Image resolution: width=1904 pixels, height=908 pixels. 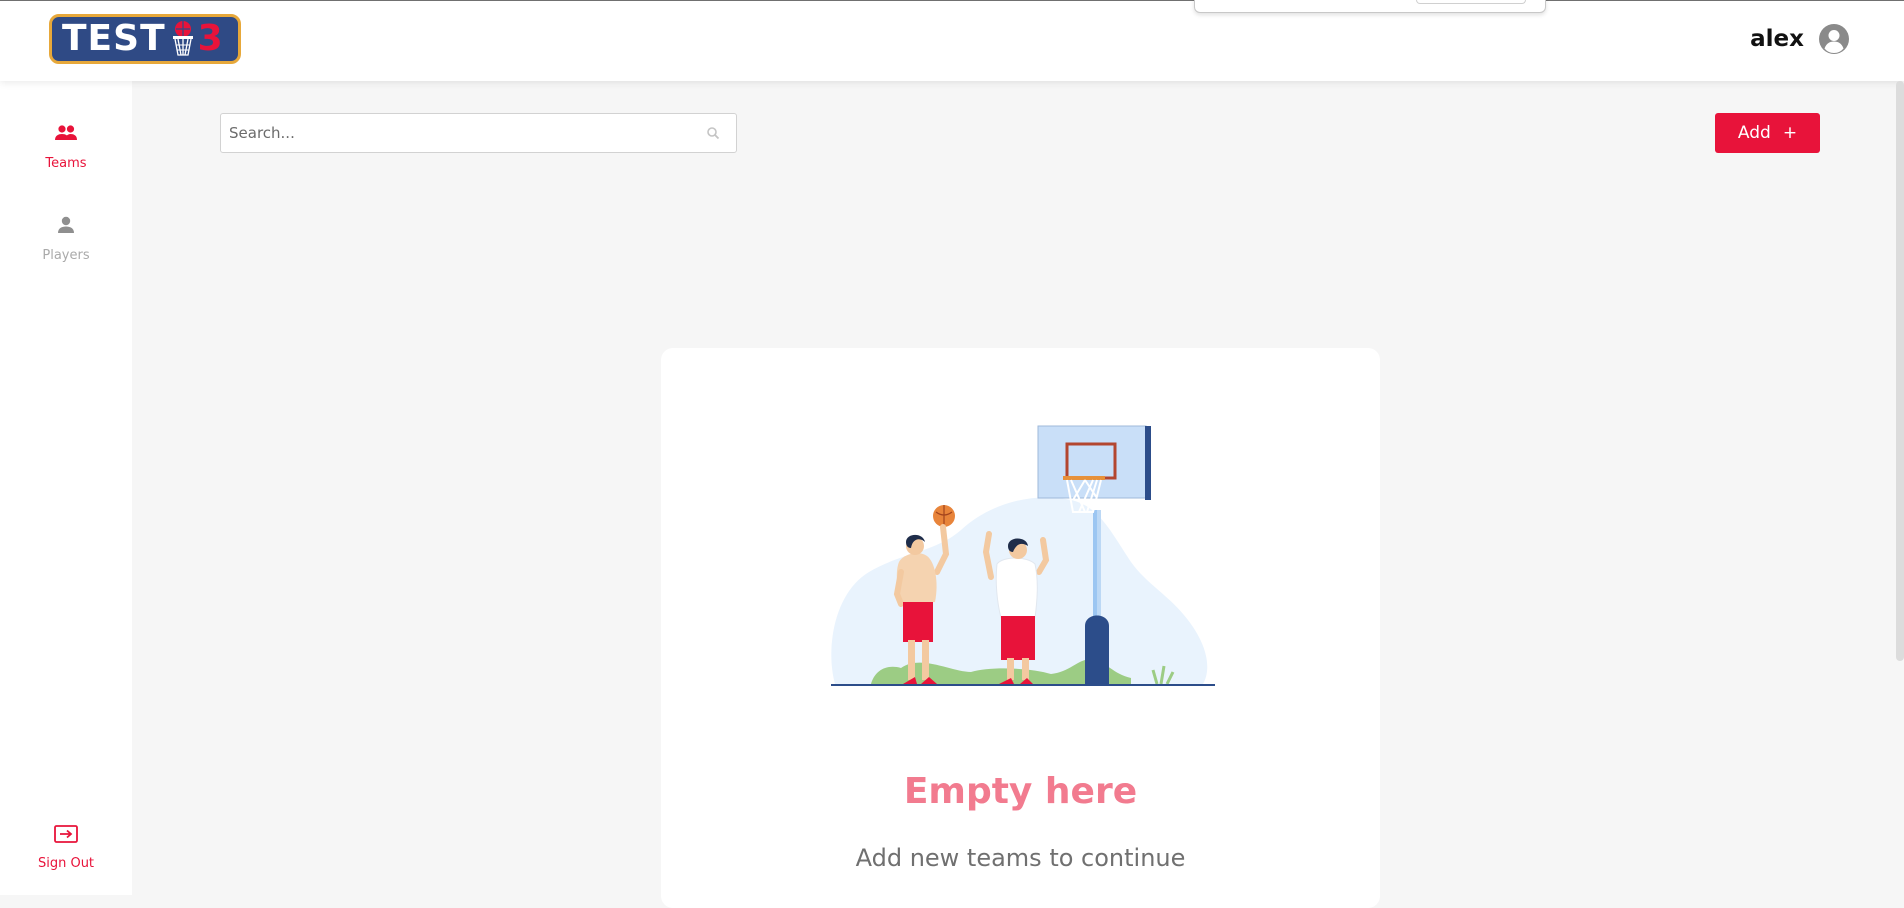 What do you see at coordinates (1834, 39) in the screenshot?
I see `user-avatar-icon` at bounding box center [1834, 39].